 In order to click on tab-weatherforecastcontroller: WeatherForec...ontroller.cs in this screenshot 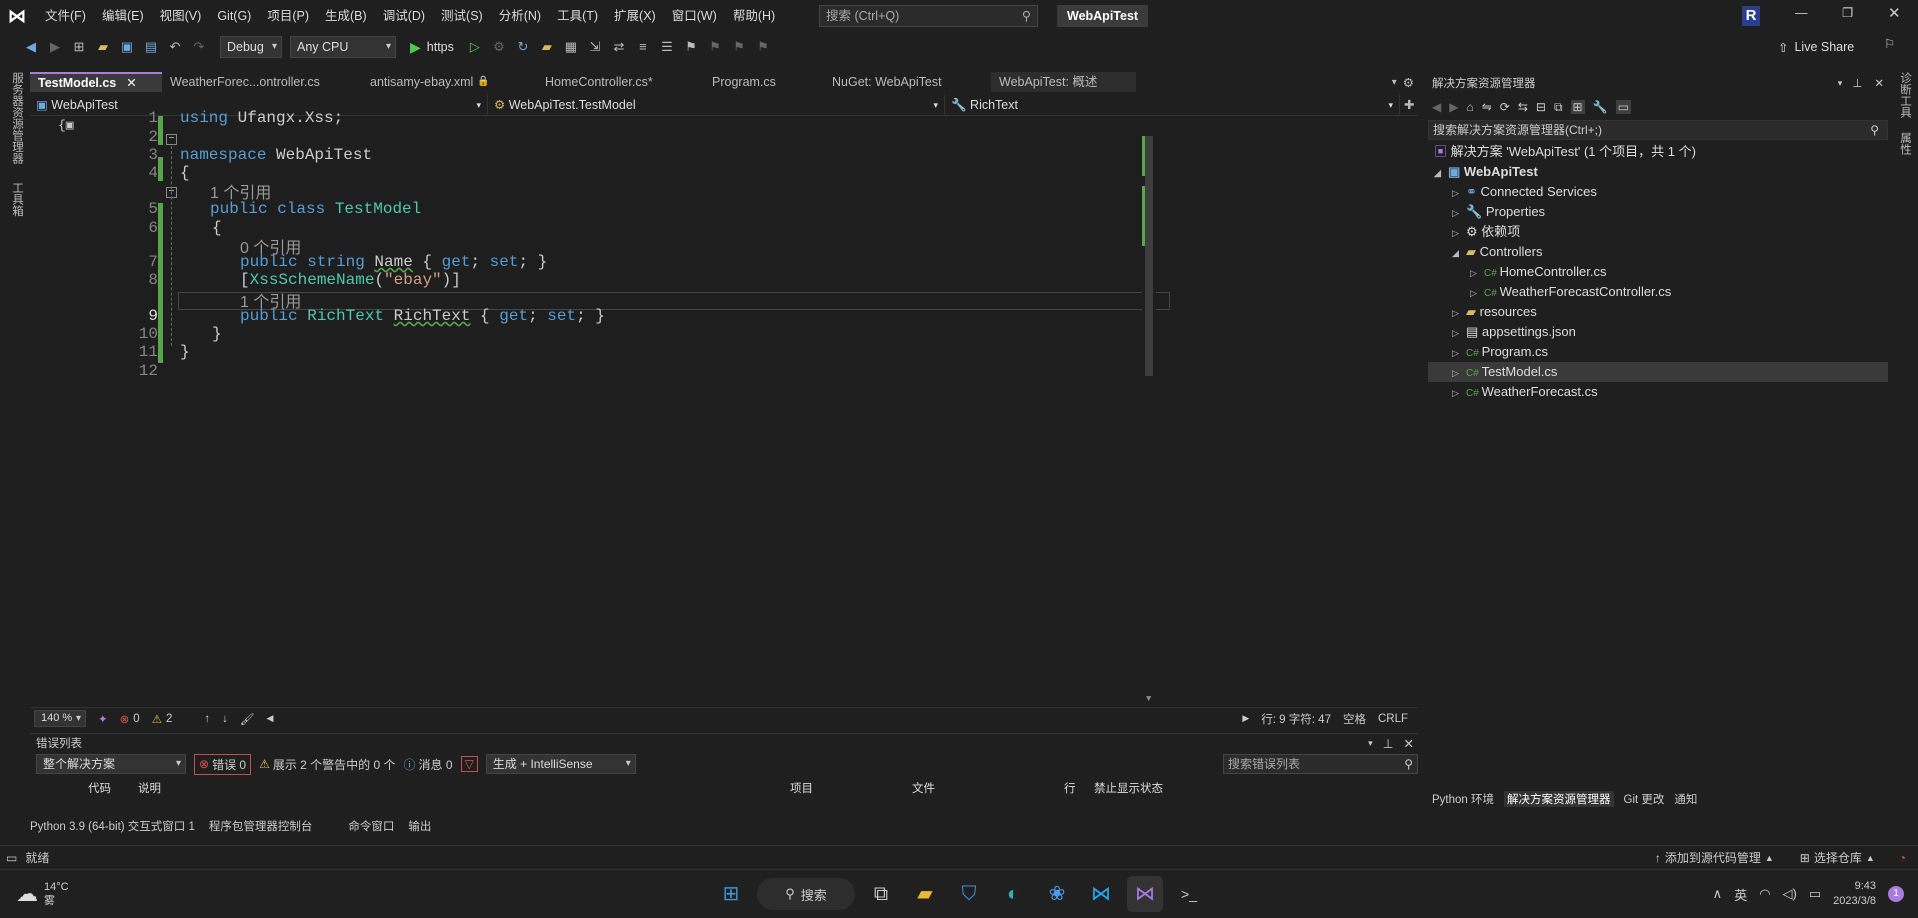, I will do `click(262, 82)`.